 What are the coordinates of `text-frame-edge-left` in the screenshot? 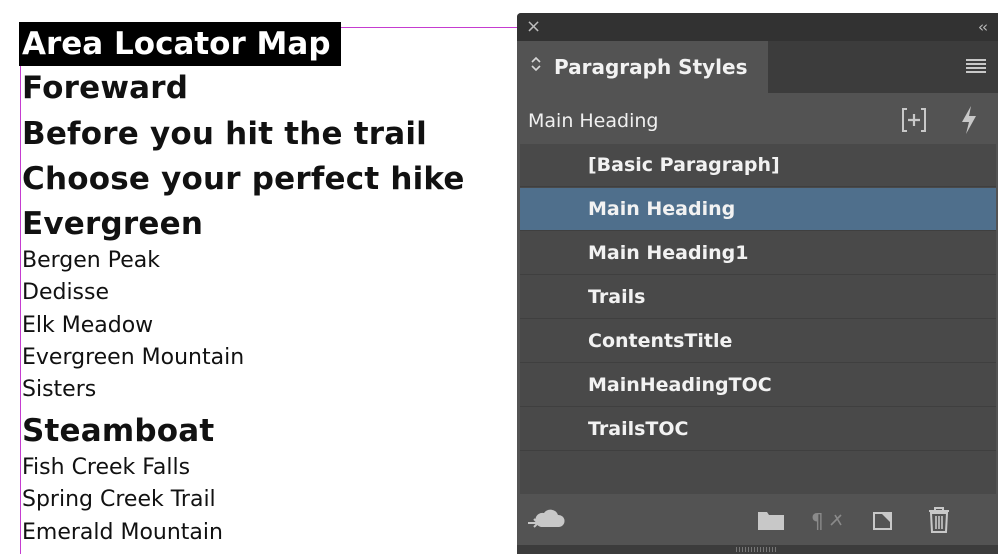 It's located at (20, 290).